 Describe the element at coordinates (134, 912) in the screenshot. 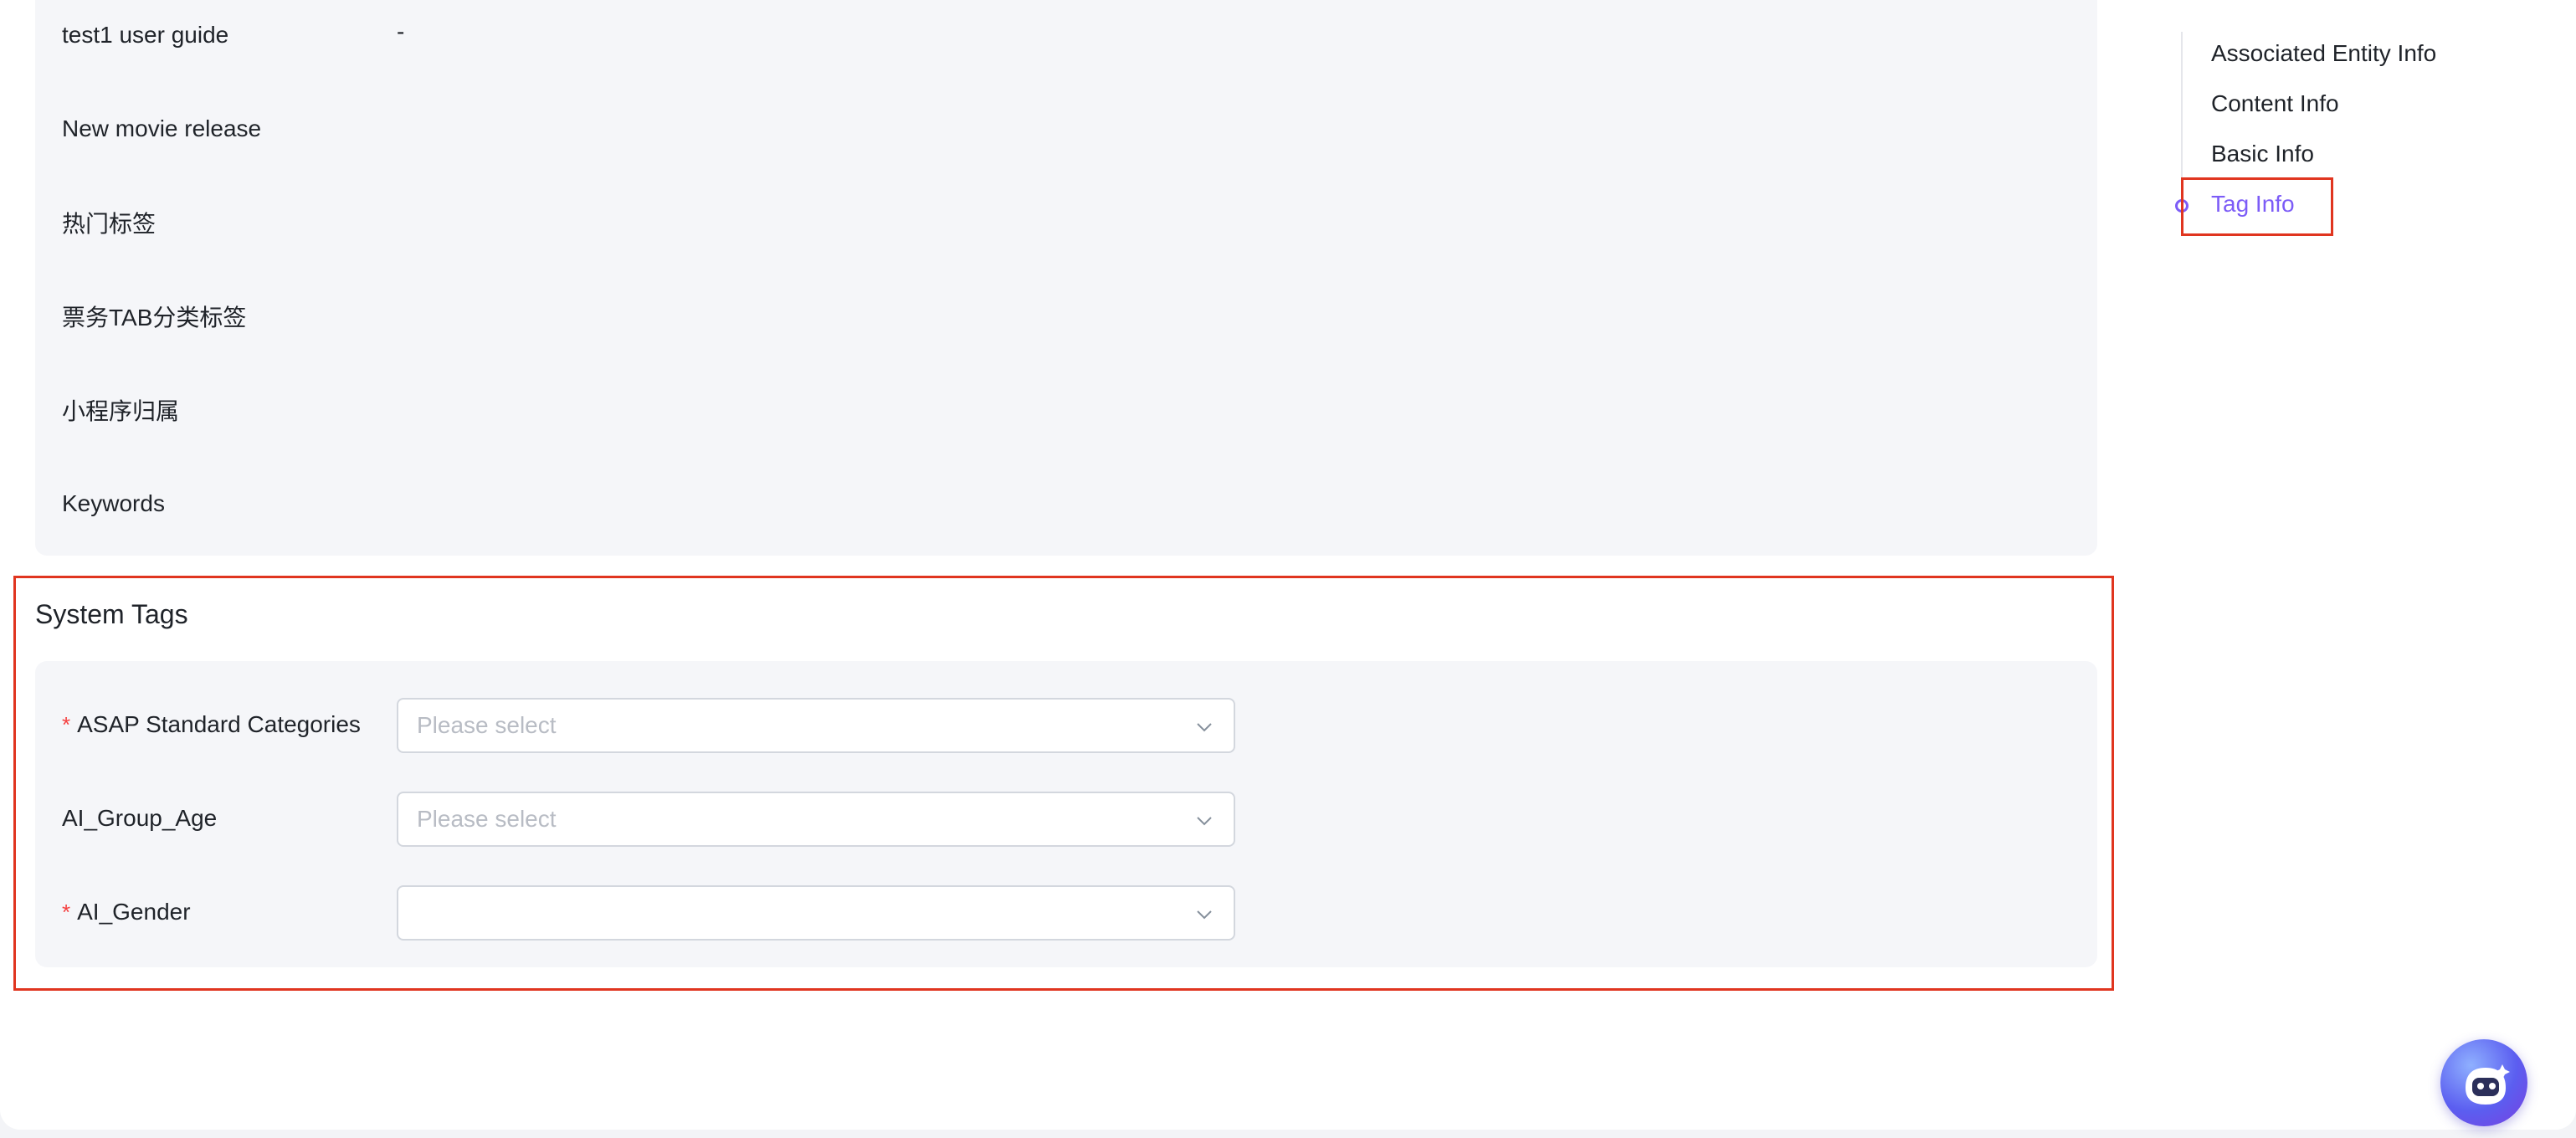

I see `field-label-text: AI_Gender` at that location.